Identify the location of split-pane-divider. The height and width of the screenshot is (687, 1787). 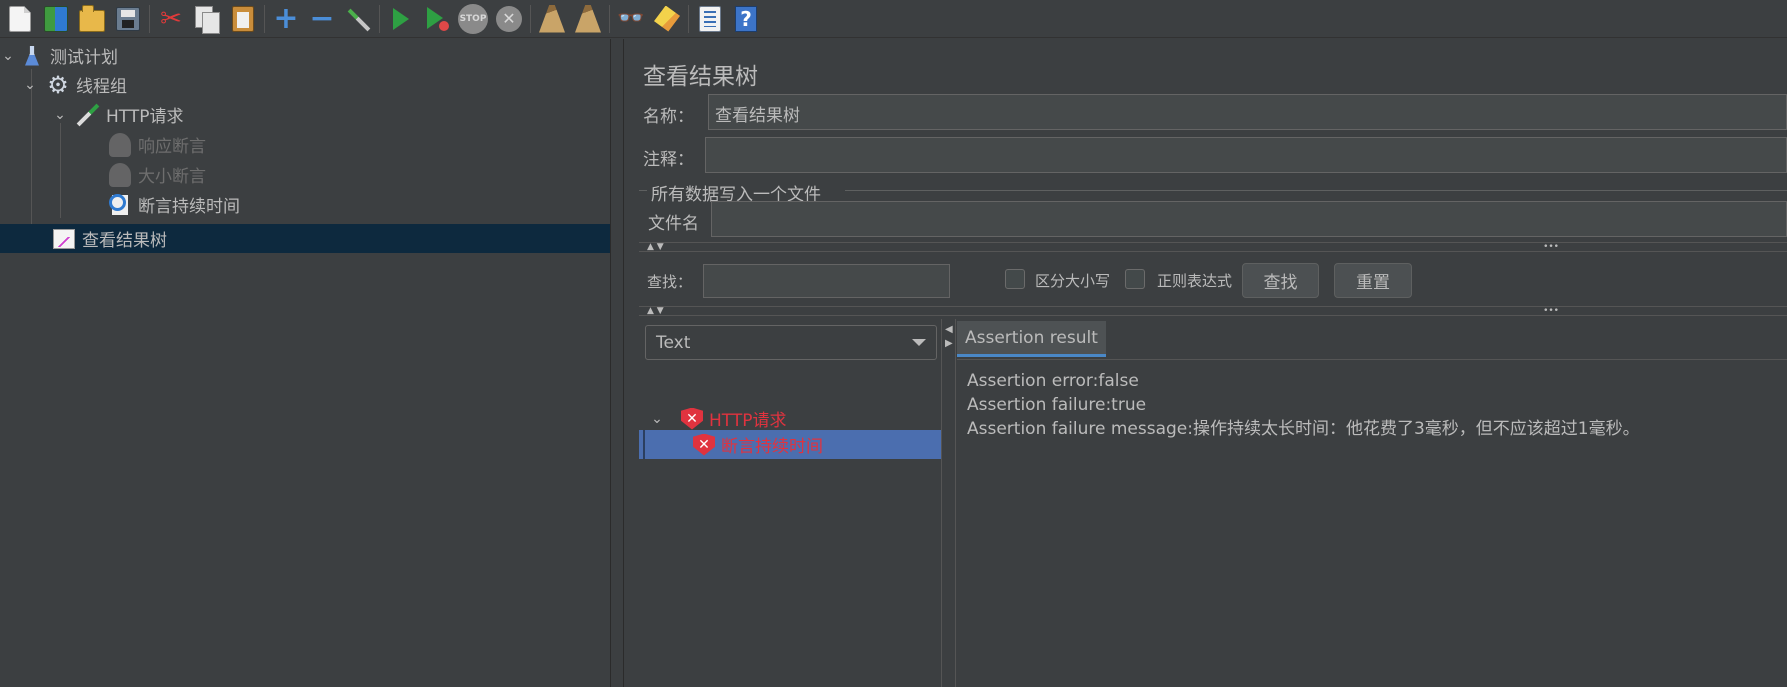
(617, 363).